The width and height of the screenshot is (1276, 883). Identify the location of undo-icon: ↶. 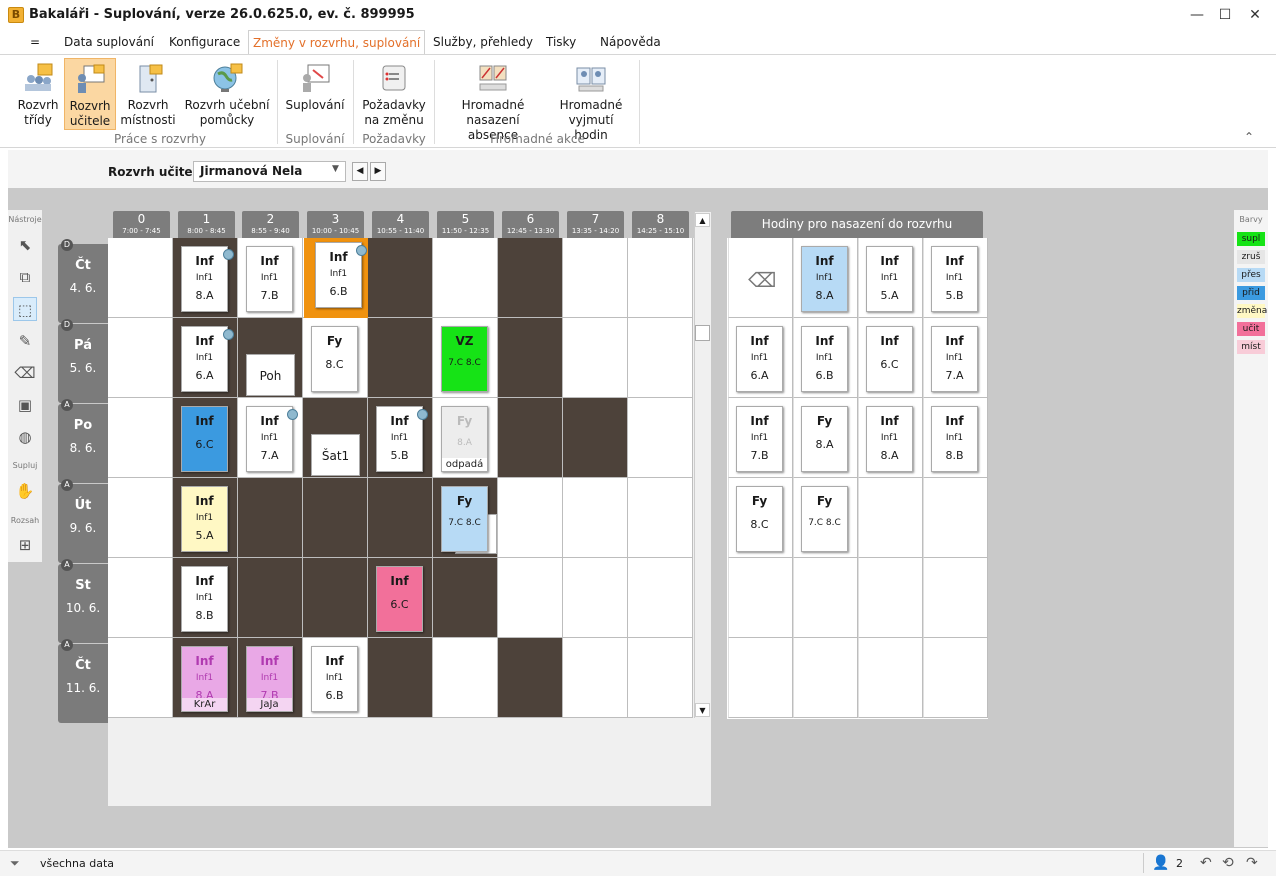
(1206, 863).